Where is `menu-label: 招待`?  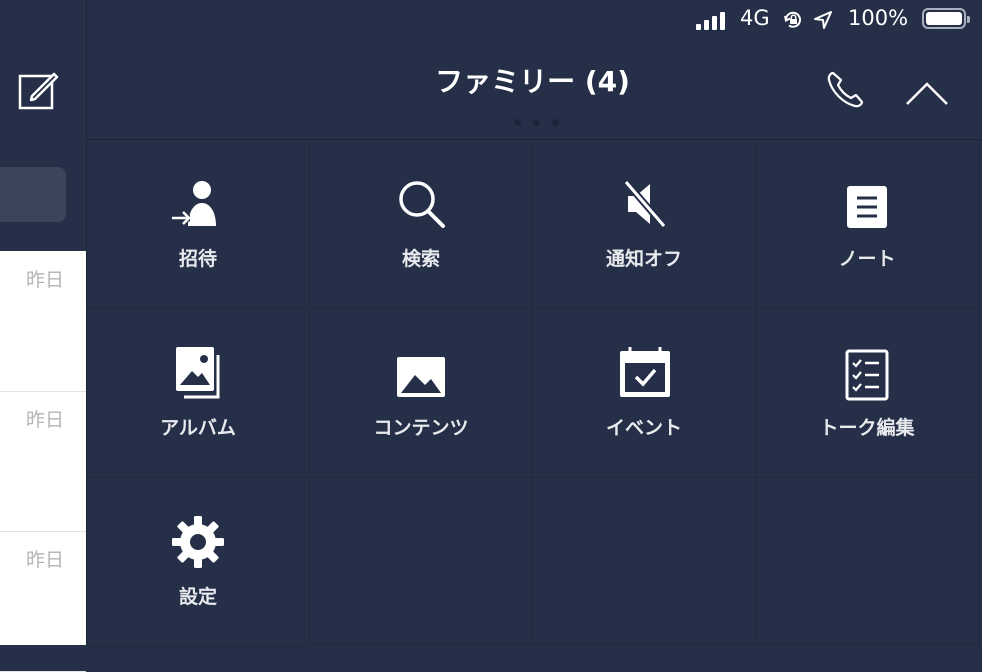 menu-label: 招待 is located at coordinates (197, 259).